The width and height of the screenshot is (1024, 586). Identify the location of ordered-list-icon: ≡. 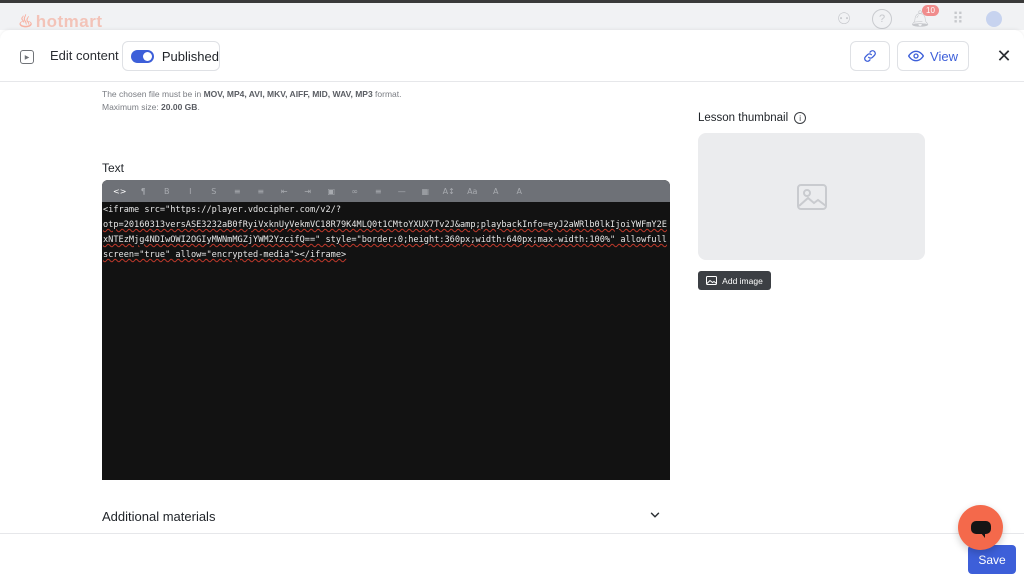
(238, 191).